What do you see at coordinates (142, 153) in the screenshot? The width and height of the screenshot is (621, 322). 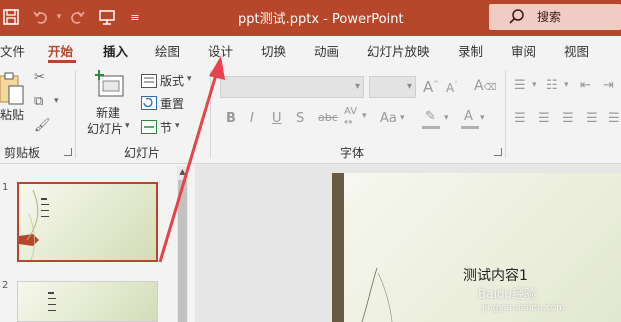 I see `slides-group-label: 幻灯片` at bounding box center [142, 153].